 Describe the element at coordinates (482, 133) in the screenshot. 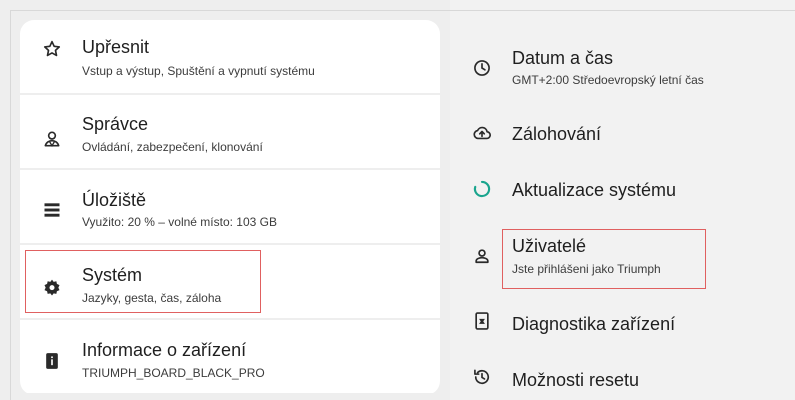

I see `cloud-backup-icon` at that location.